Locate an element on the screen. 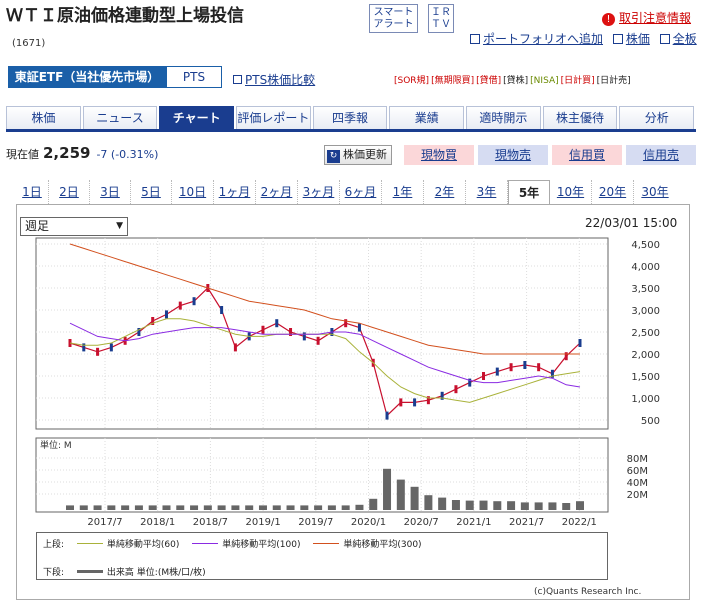 The height and width of the screenshot is (608, 702). lower-grid is located at coordinates (322, 475).